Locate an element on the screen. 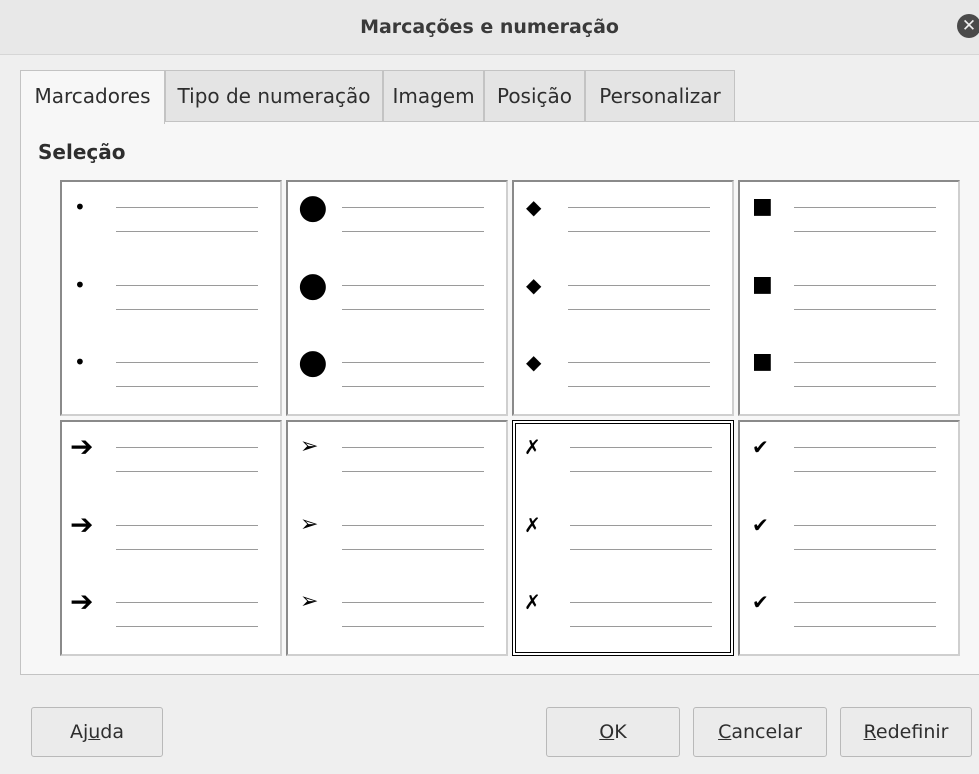 The height and width of the screenshot is (774, 979). tab-tipo-de-numeracao: Tipo de numeração is located at coordinates (274, 96).